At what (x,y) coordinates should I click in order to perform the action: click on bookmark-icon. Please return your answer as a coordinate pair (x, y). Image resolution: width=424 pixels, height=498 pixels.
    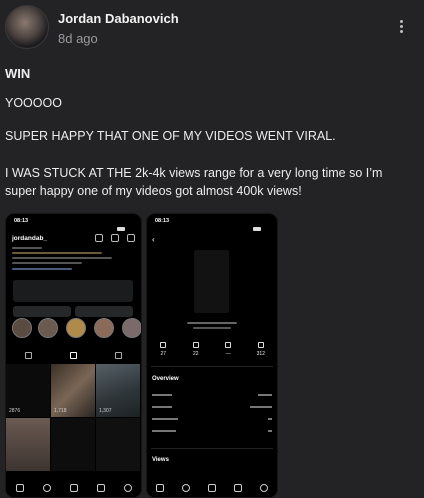
    Looking at the image, I should click on (260, 345).